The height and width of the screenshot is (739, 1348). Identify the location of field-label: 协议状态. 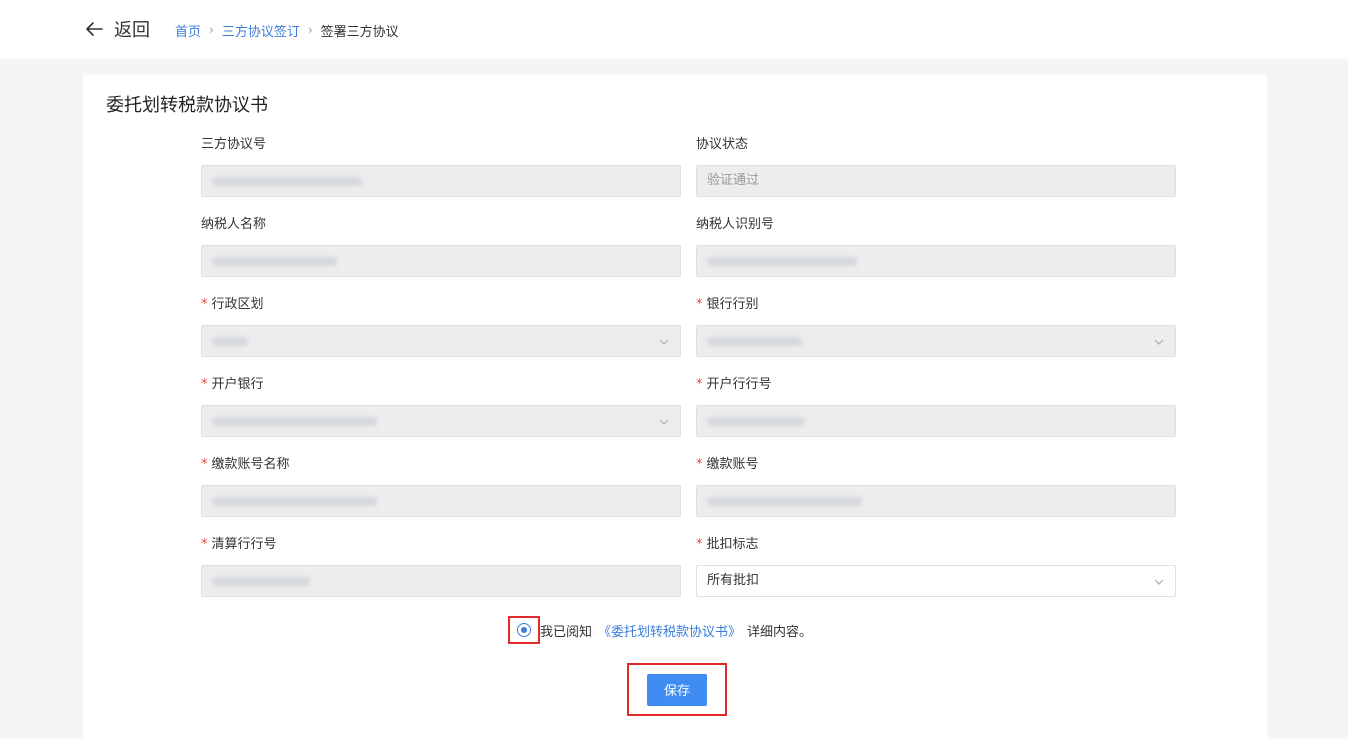
(722, 144).